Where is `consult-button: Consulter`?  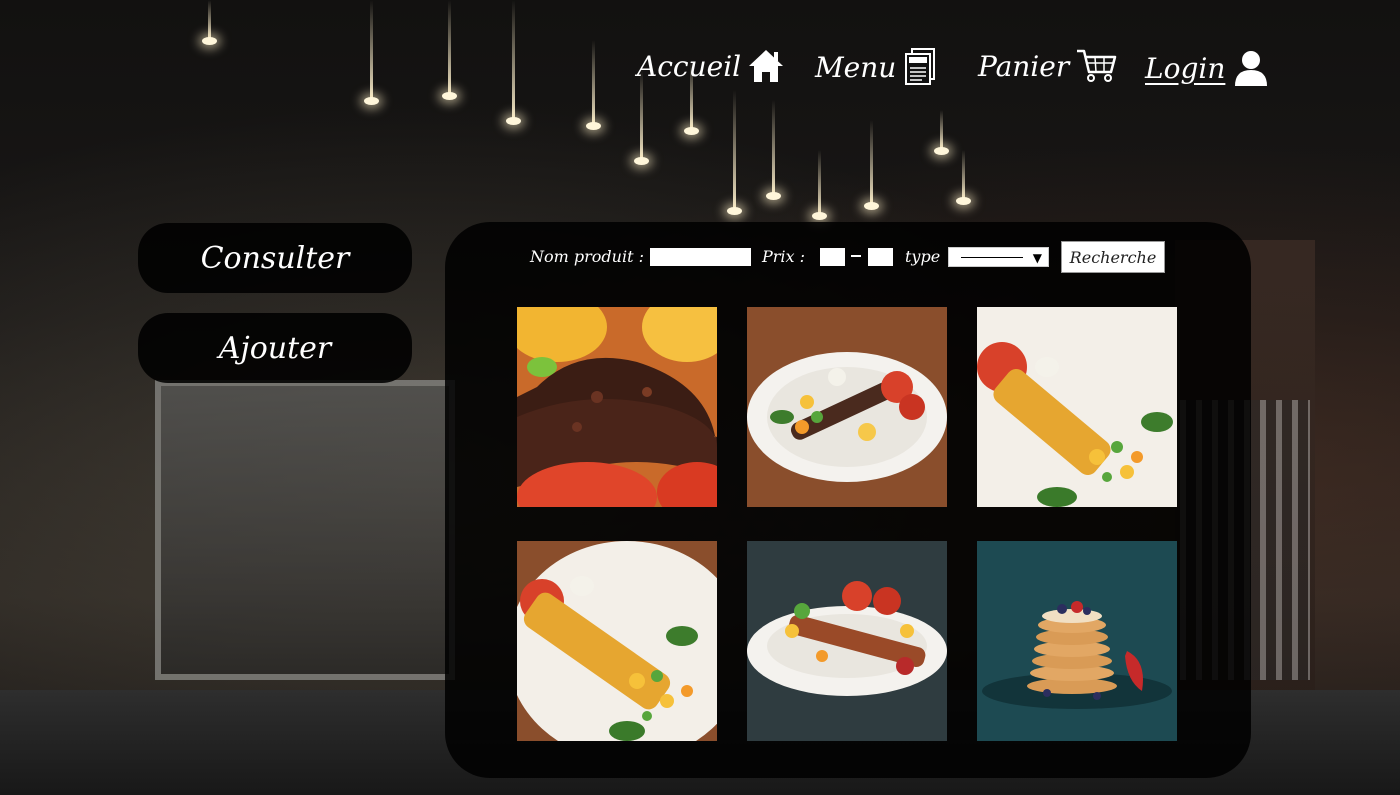 consult-button: Consulter is located at coordinates (275, 258).